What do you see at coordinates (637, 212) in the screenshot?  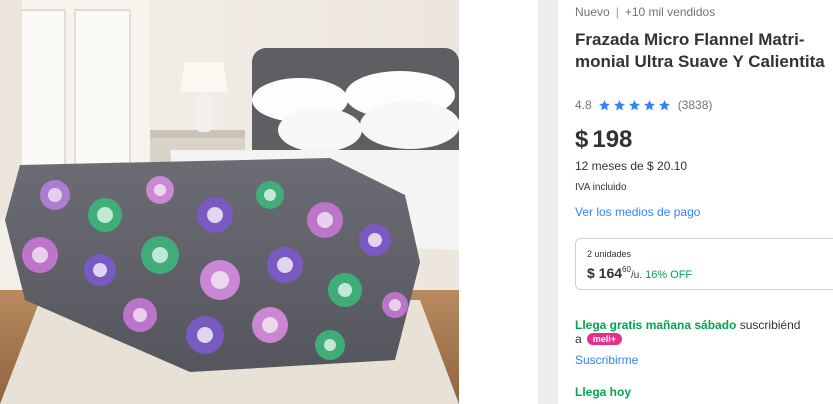 I see `payment-methods-link: Ver los medios de pago` at bounding box center [637, 212].